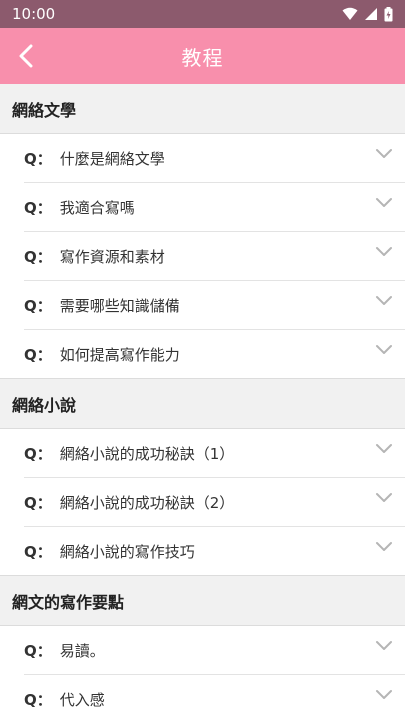 The height and width of the screenshot is (720, 405). What do you see at coordinates (202, 14) in the screenshot?
I see `status-bar: 10:00` at bounding box center [202, 14].